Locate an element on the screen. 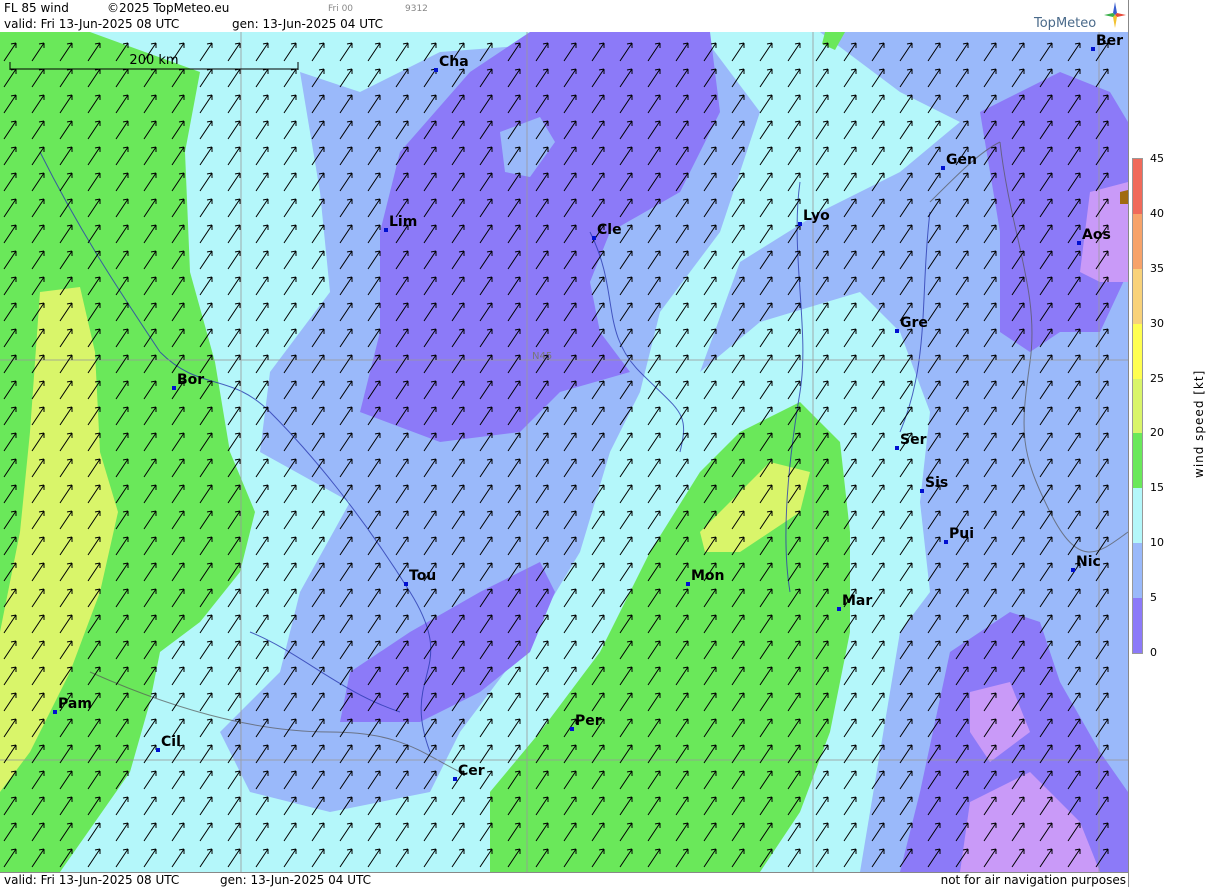 The image size is (1219, 888). legend-tick-label: 5 is located at coordinates (1153, 598).